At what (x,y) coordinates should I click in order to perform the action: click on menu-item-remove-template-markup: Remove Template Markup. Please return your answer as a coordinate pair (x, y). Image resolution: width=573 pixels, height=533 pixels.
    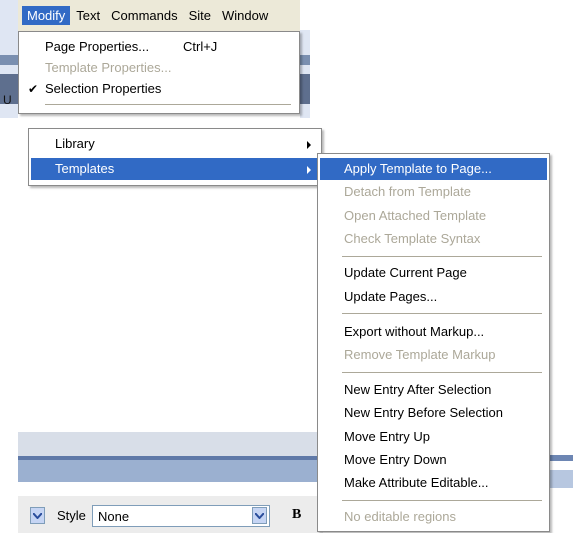
    Looking at the image, I should click on (433, 355).